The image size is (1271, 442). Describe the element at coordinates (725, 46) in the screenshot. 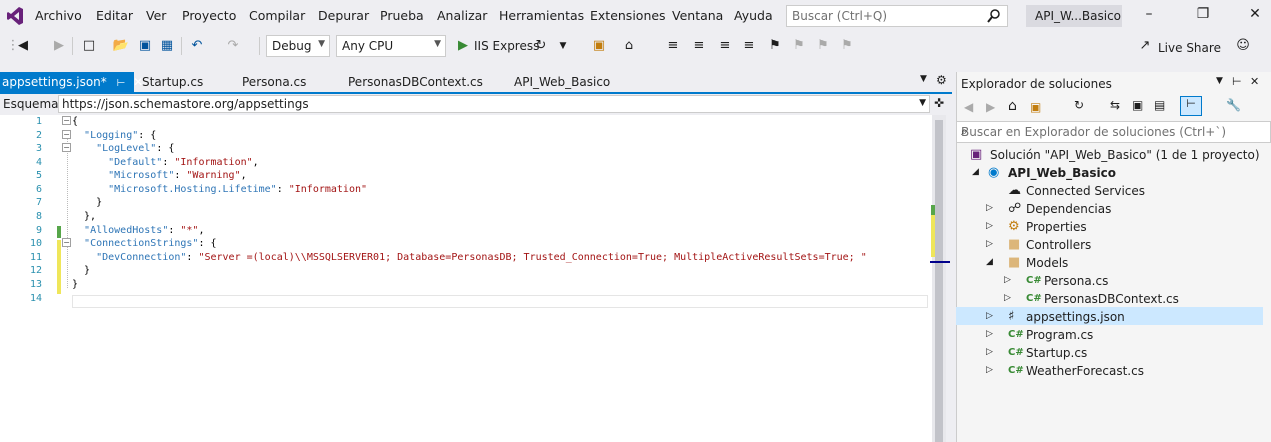

I see `indent-icon: ≡` at that location.